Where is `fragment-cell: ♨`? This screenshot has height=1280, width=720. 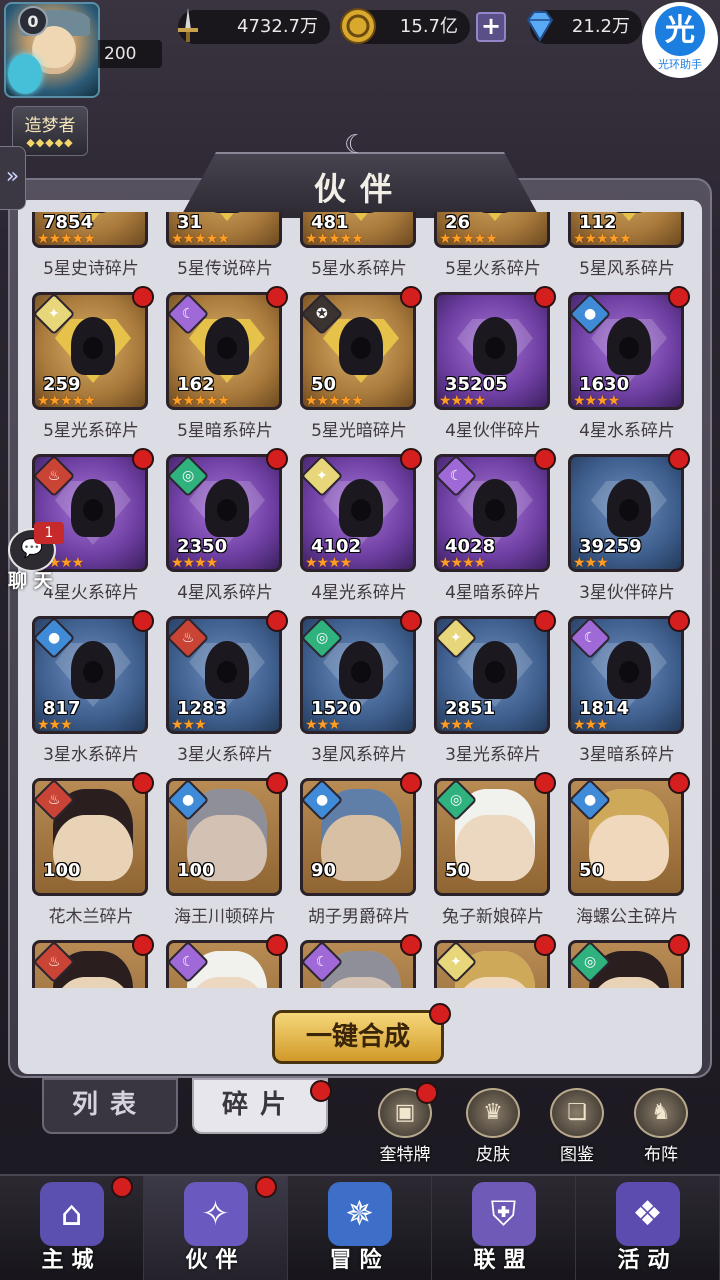
fragment-cell: ♨ is located at coordinates (90, 961).